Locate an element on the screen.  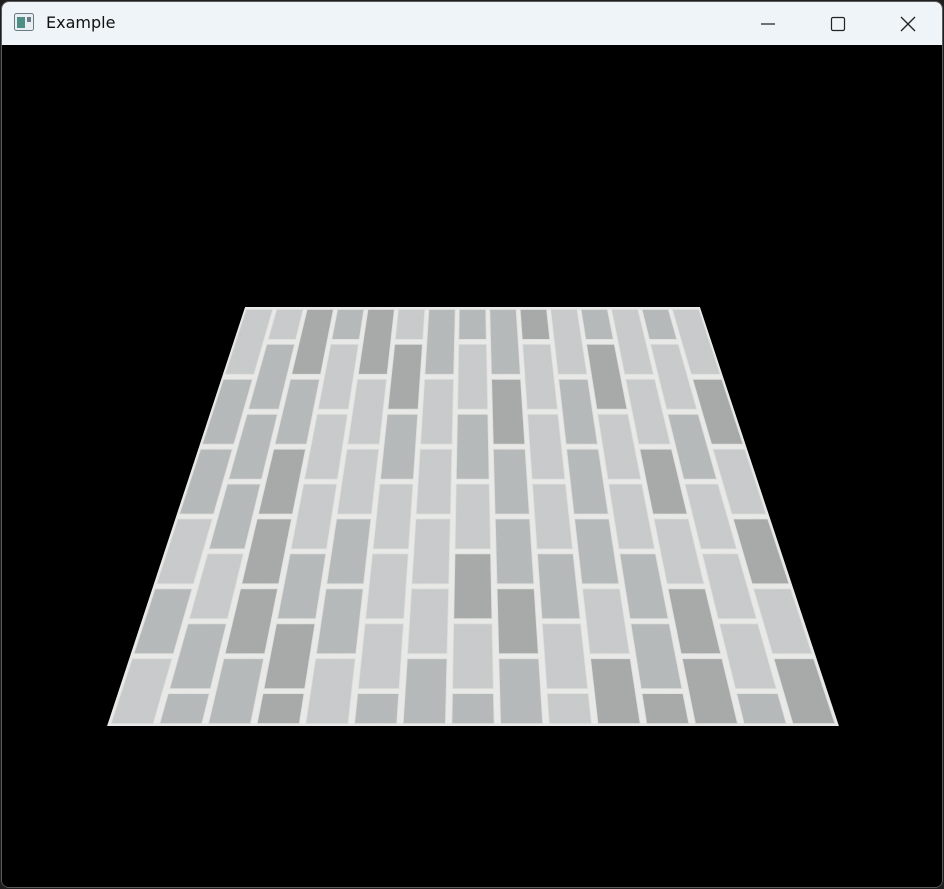
maximize-icon is located at coordinates (838, 23).